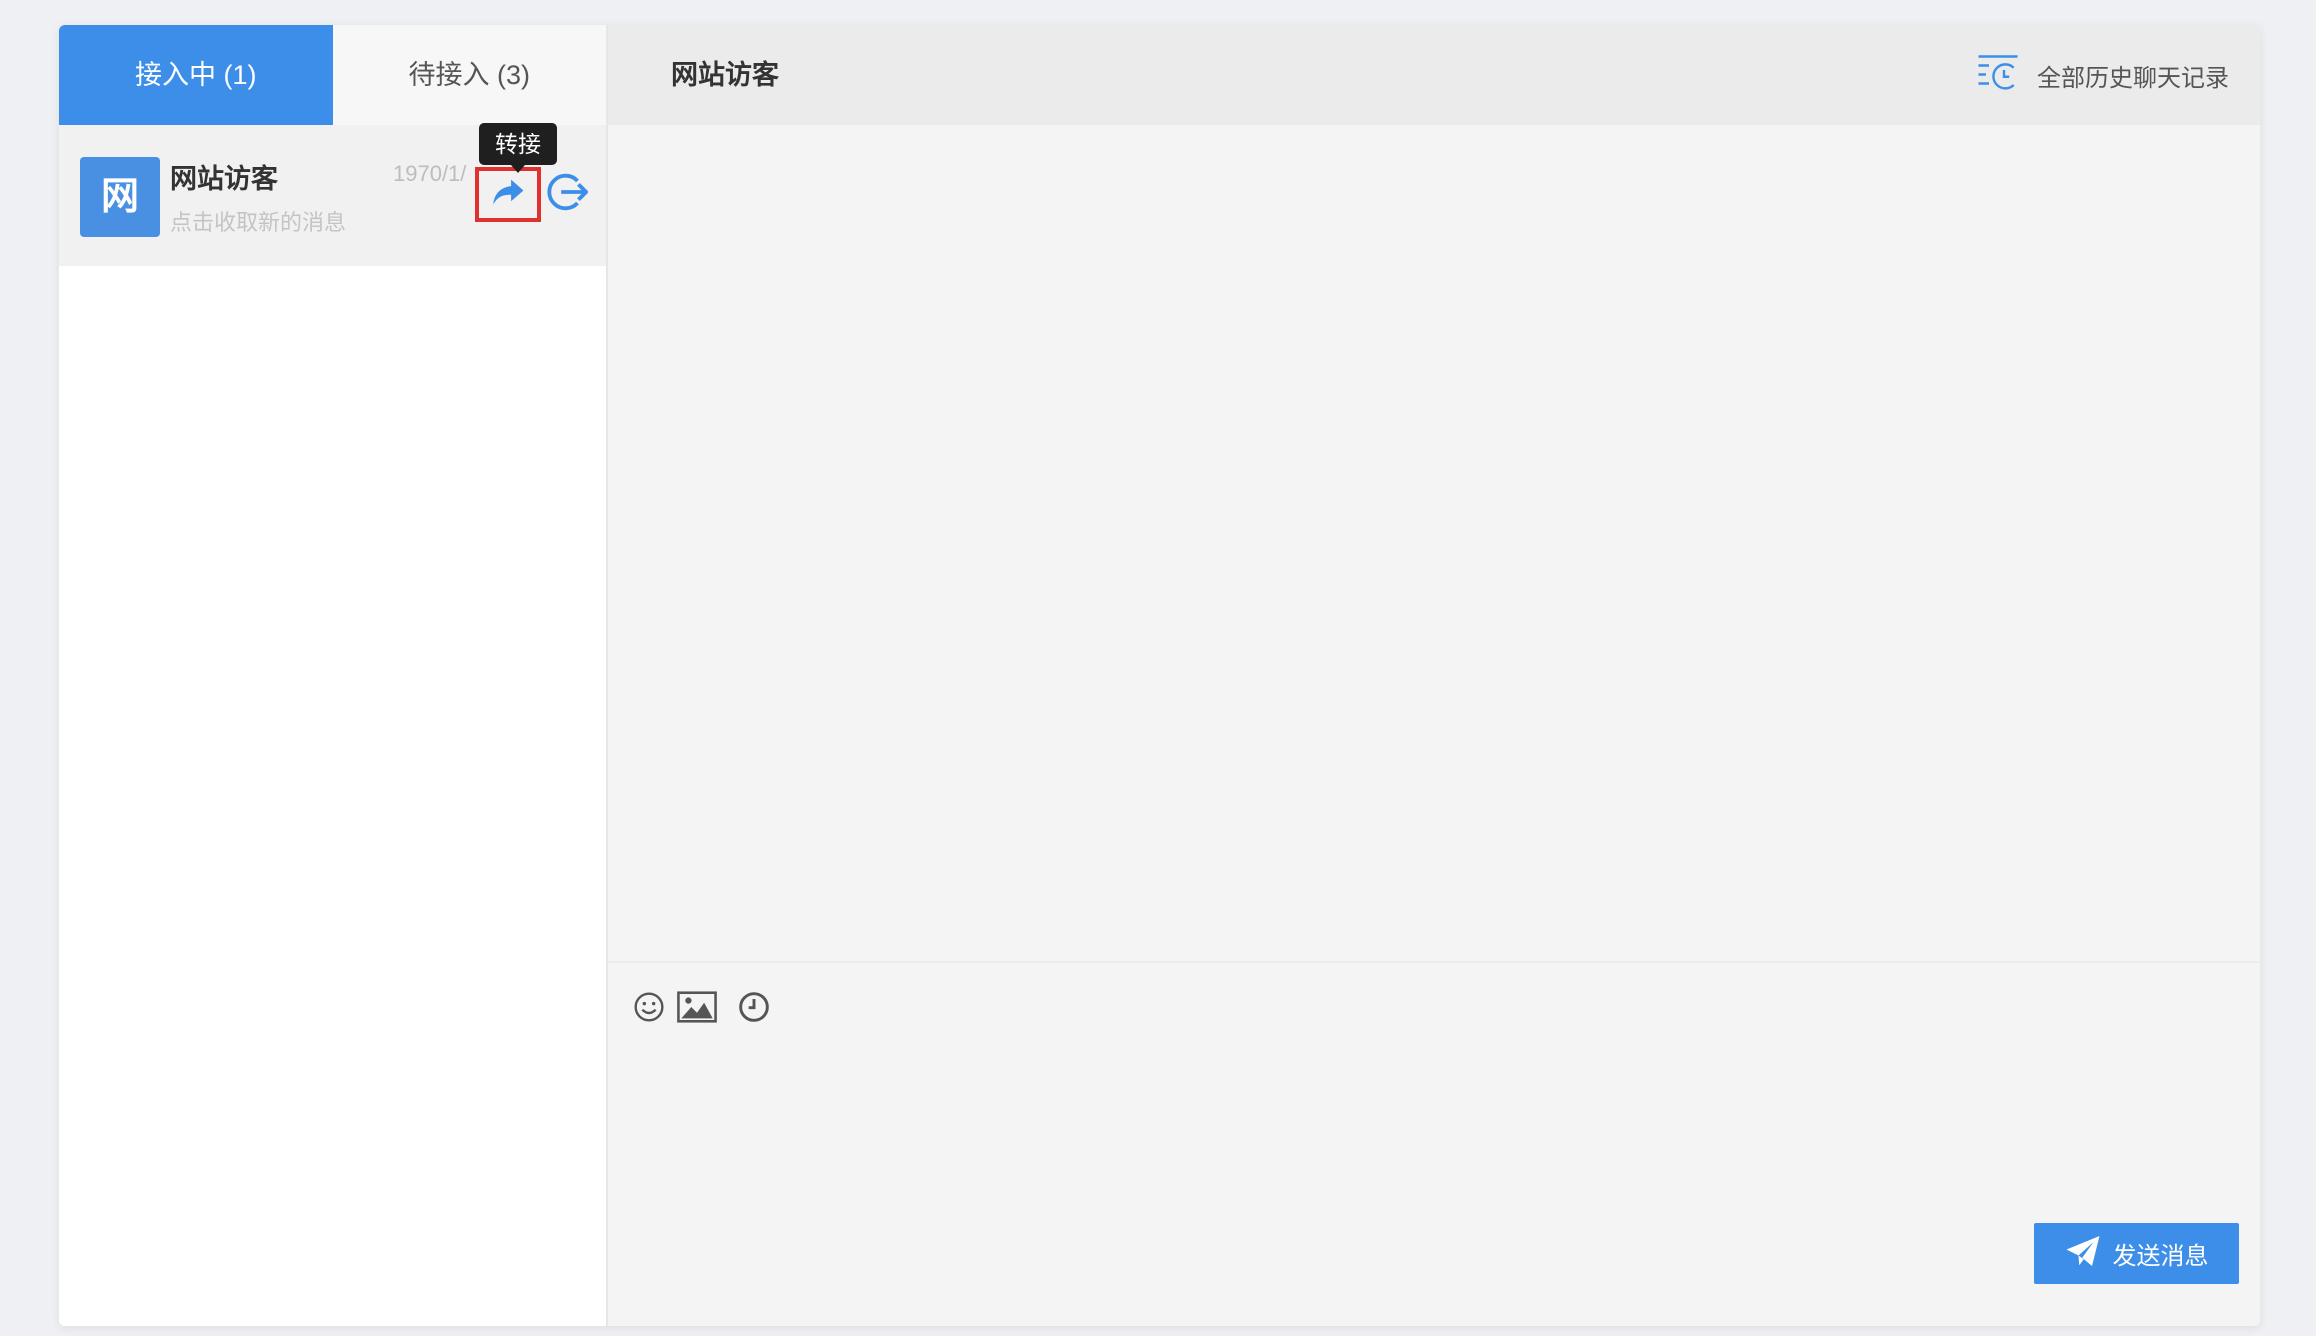 The height and width of the screenshot is (1336, 2316). I want to click on end-session-button, so click(566, 194).